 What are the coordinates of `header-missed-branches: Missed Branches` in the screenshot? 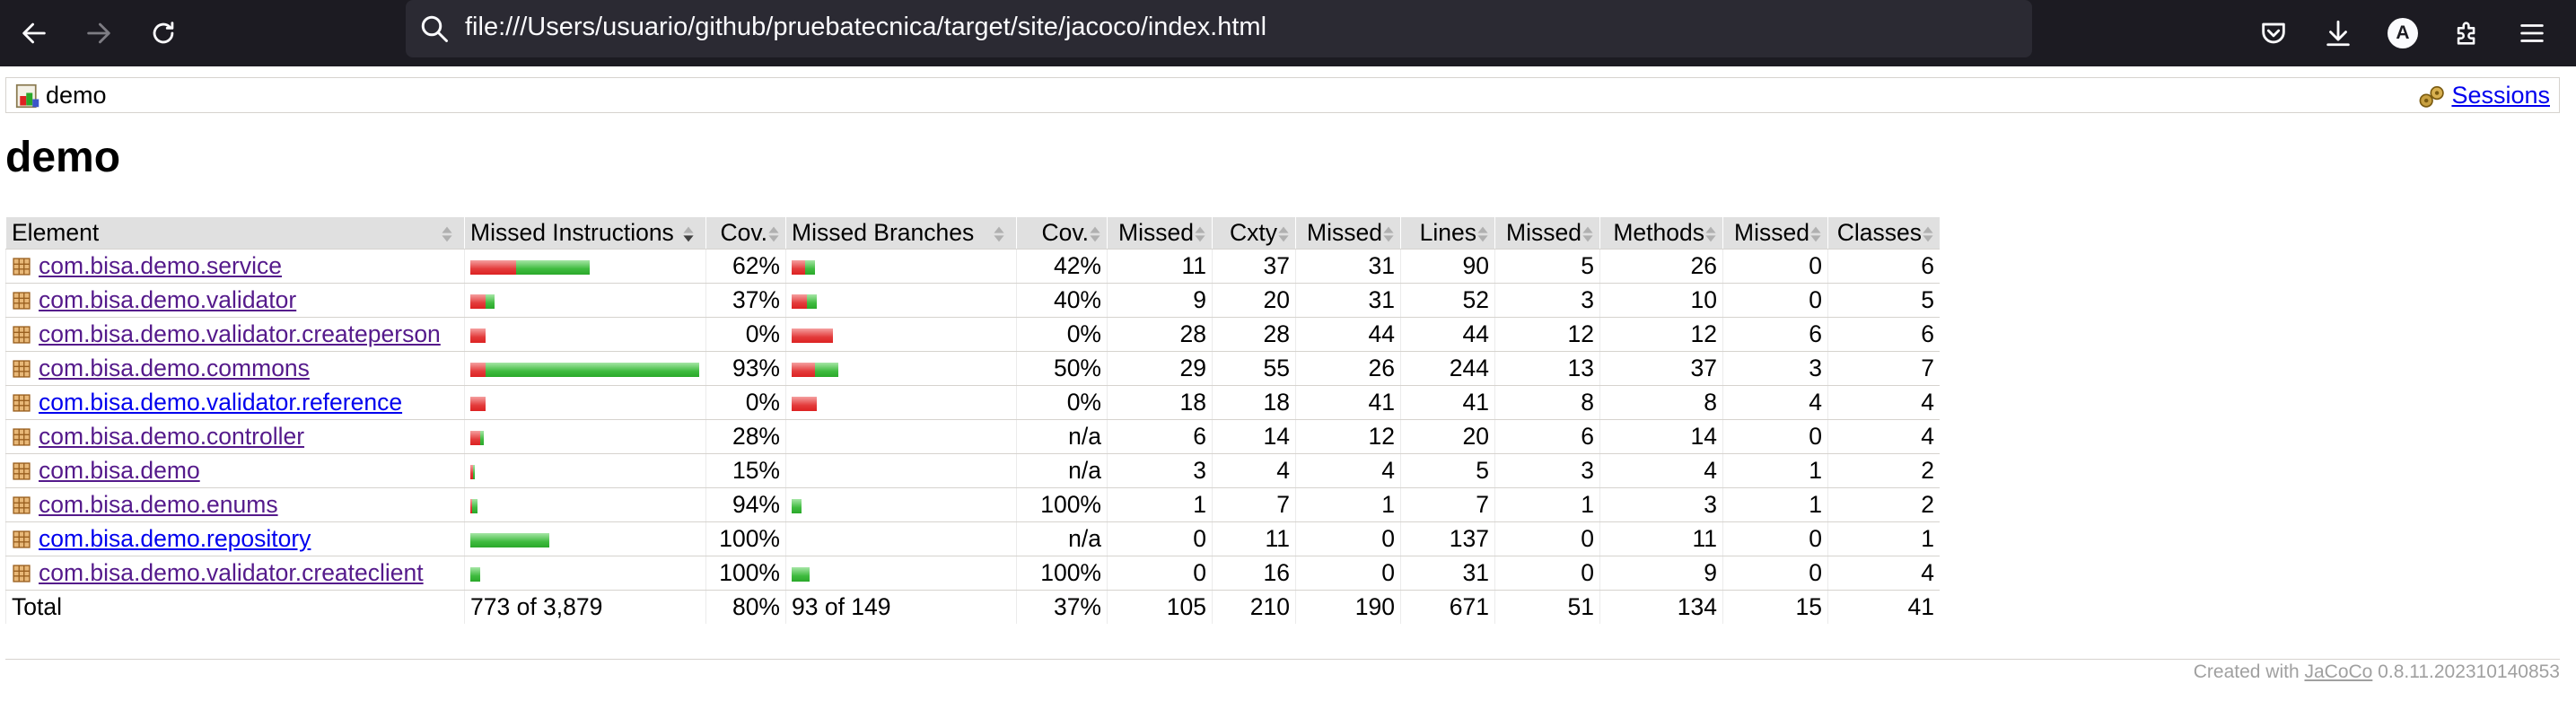 It's located at (901, 233).